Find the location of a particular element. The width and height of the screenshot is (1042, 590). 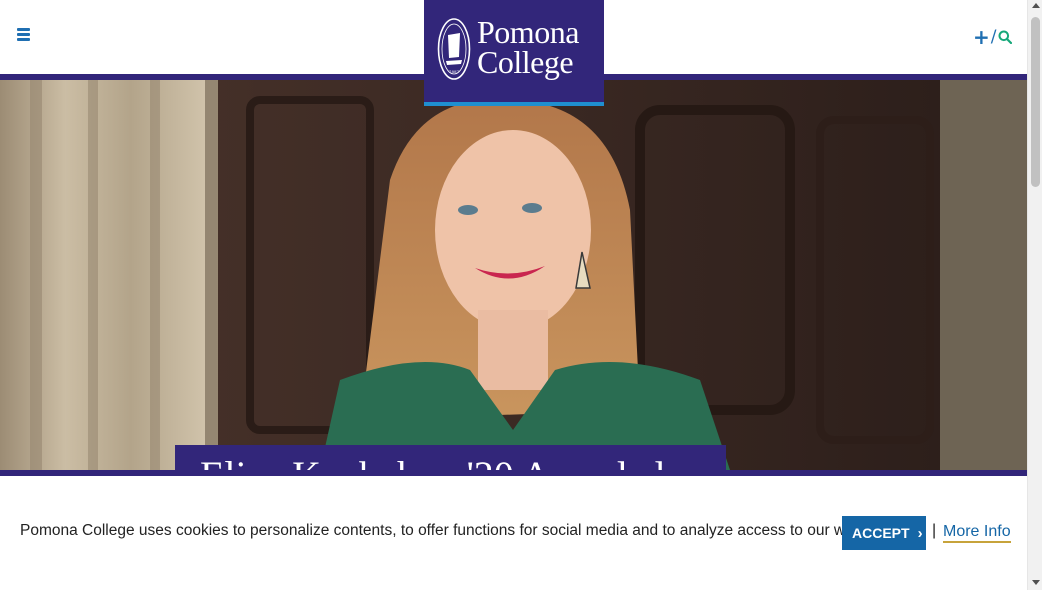

search-icon is located at coordinates (1005, 37).